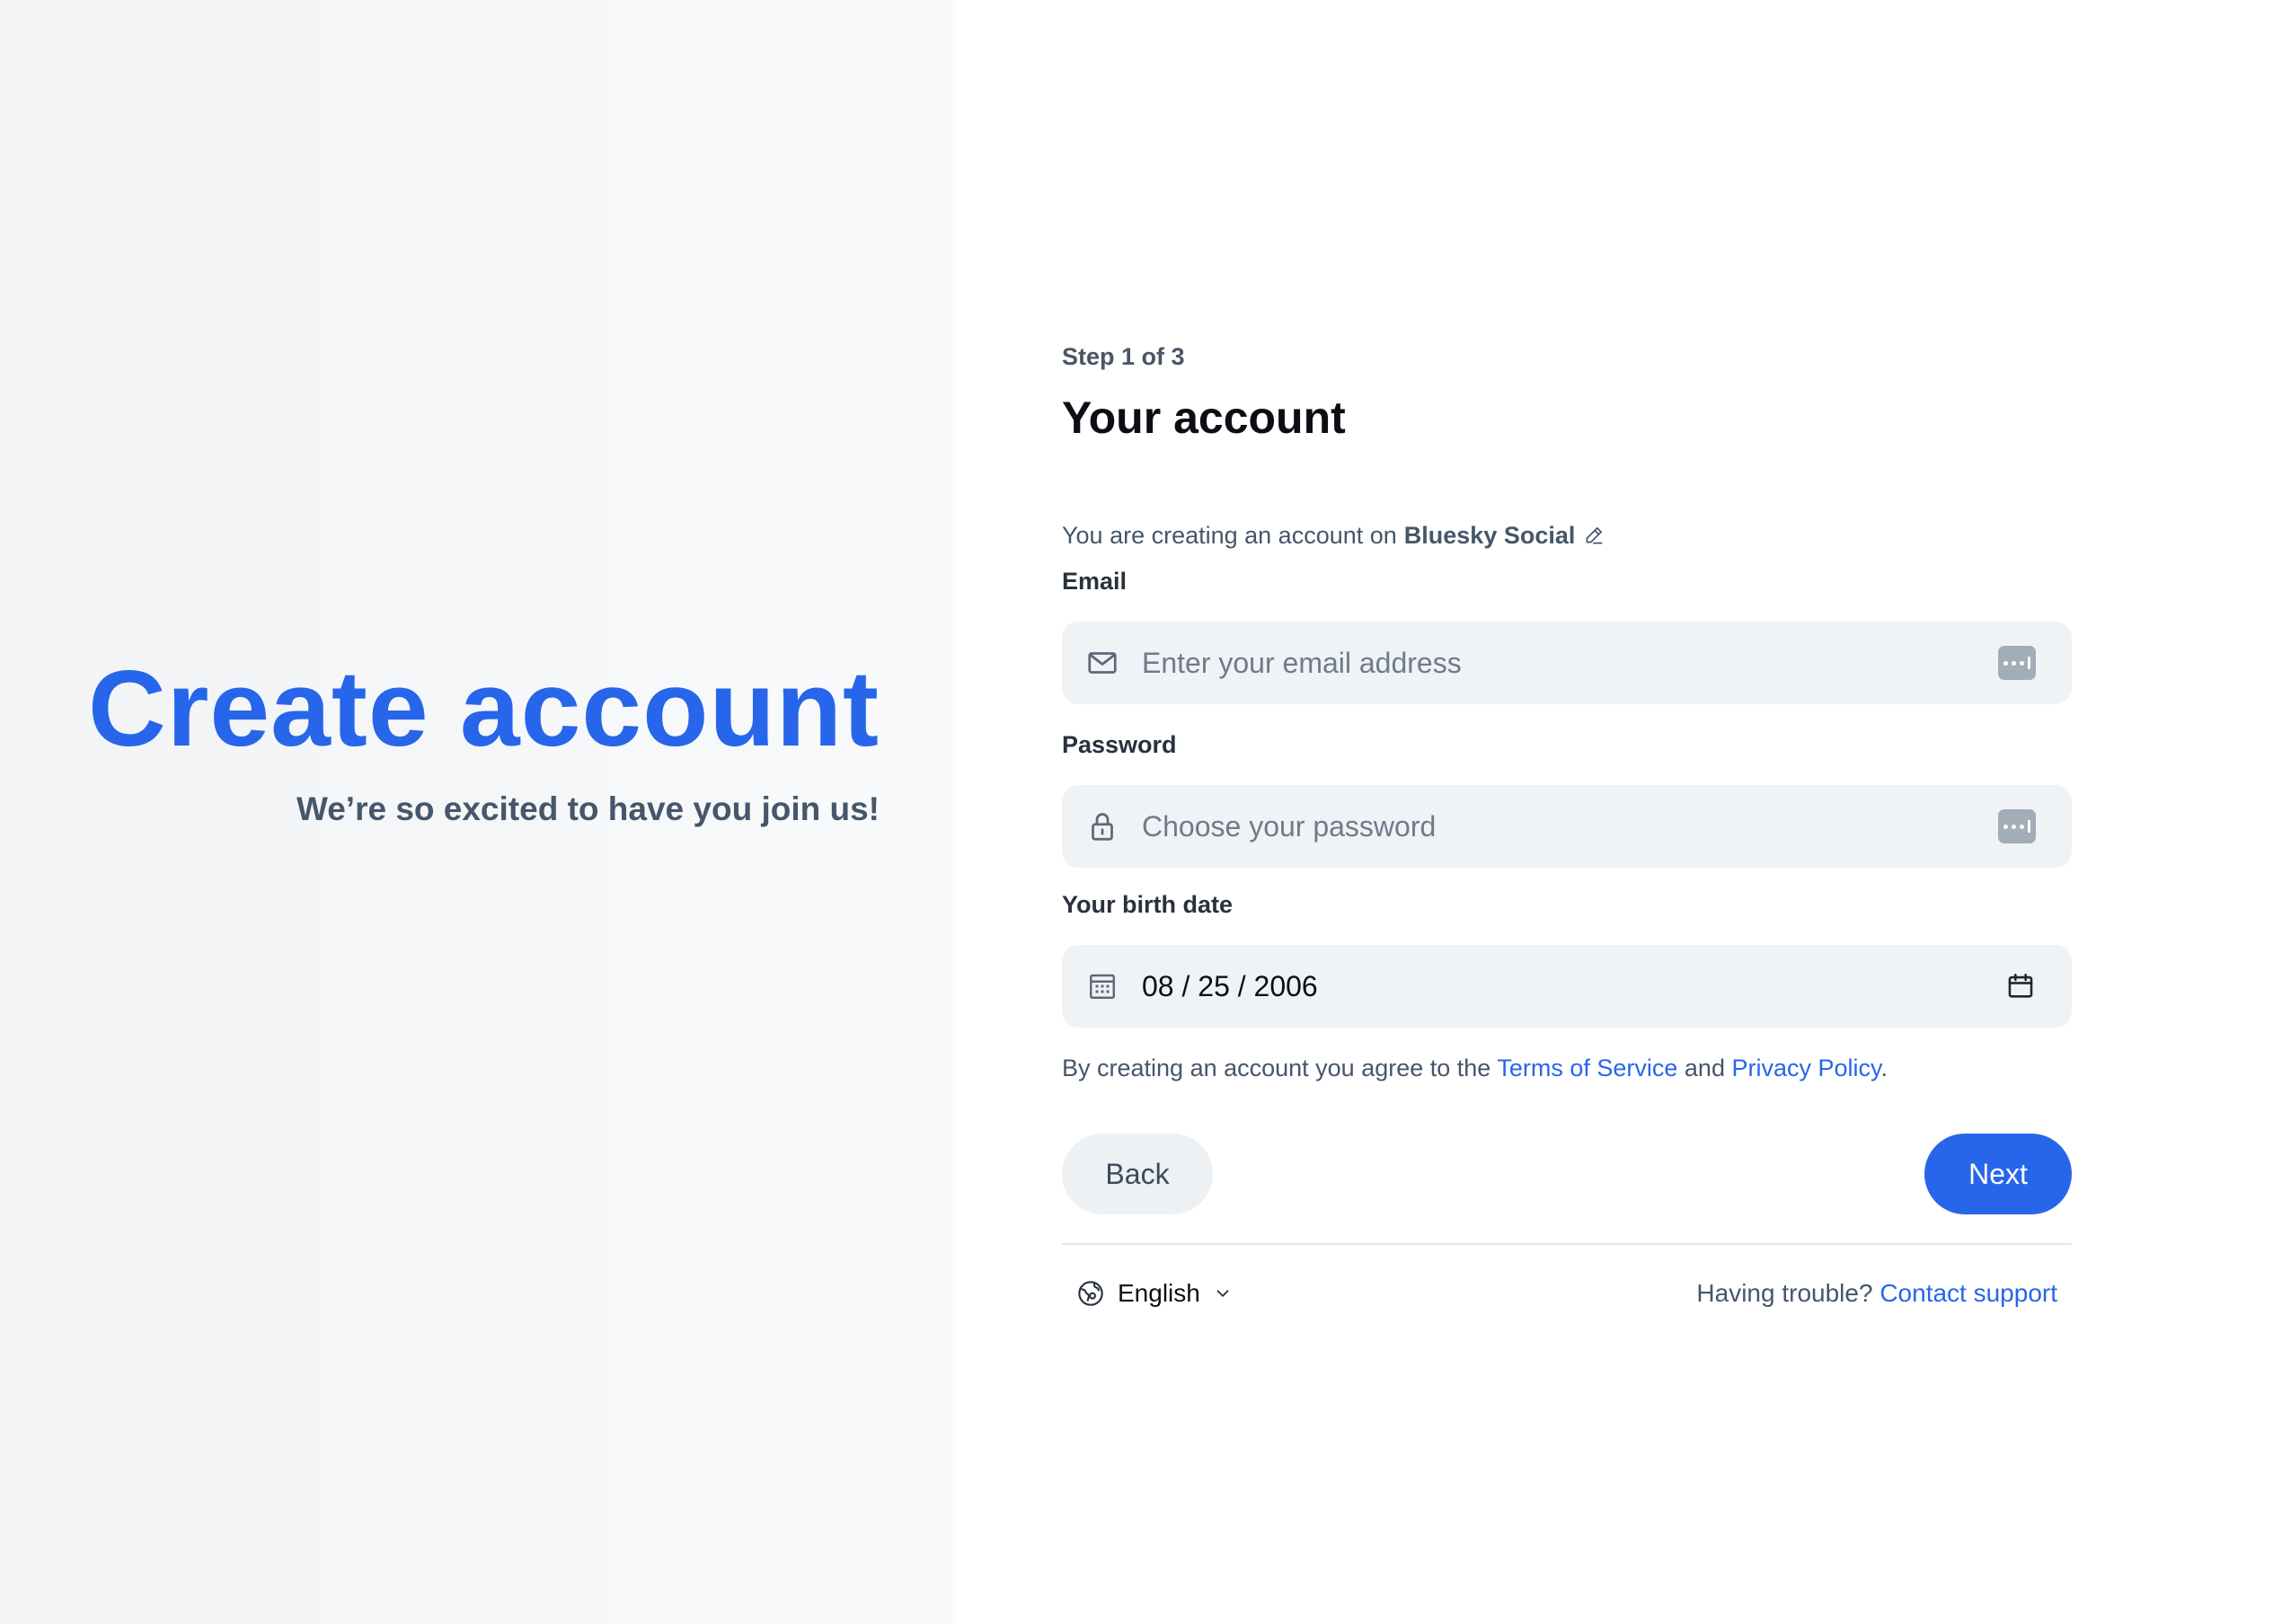 The width and height of the screenshot is (2273, 1624). What do you see at coordinates (1223, 1293) in the screenshot?
I see `chevron-down-icon` at bounding box center [1223, 1293].